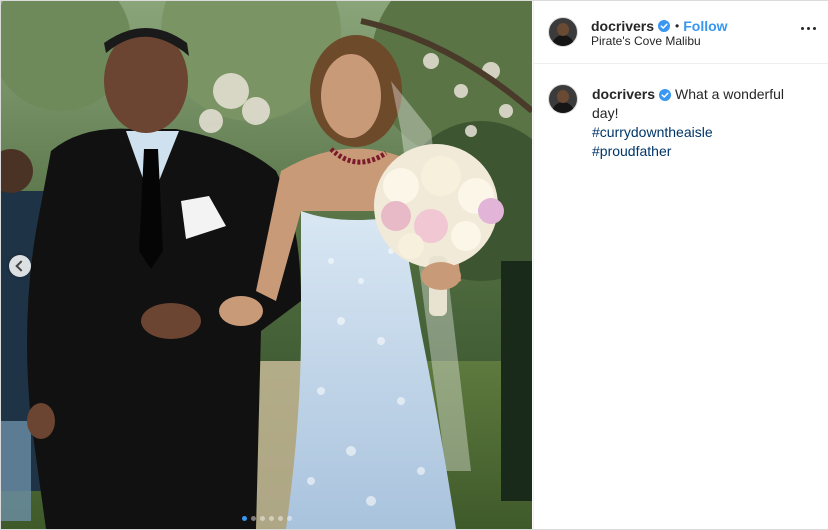 This screenshot has width=828, height=530. Describe the element at coordinates (808, 28) in the screenshot. I see `more-options-icon` at that location.